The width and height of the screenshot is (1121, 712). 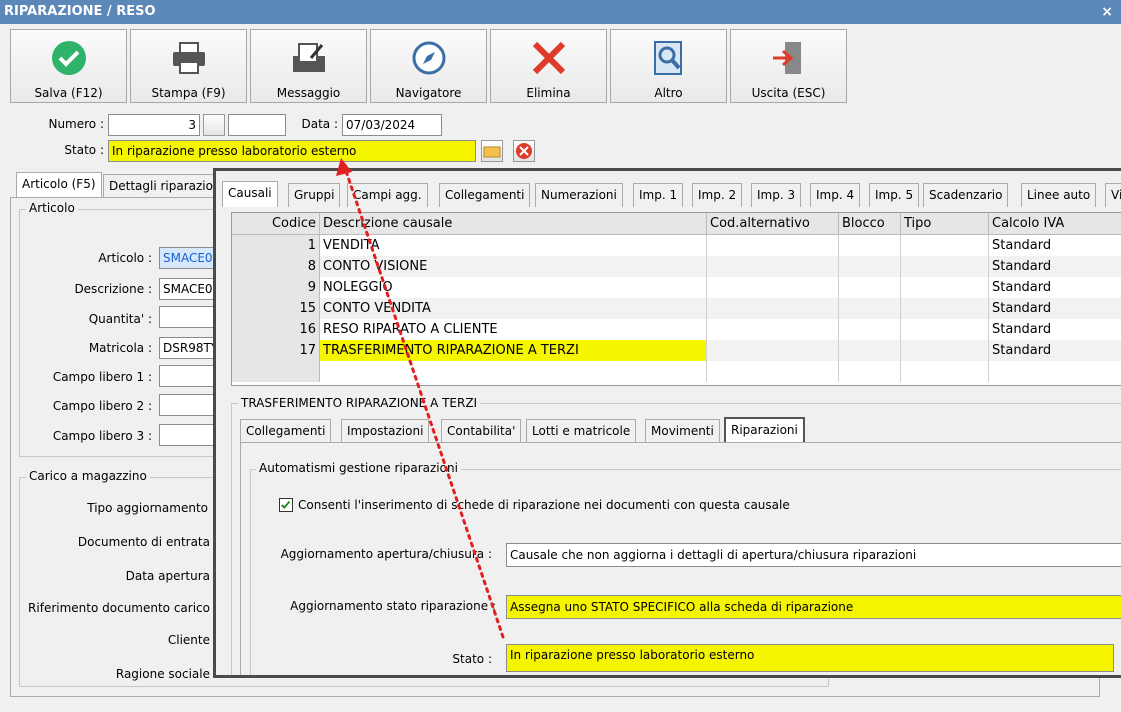 What do you see at coordinates (424, 402) in the screenshot?
I see `annotation-arrow-line` at bounding box center [424, 402].